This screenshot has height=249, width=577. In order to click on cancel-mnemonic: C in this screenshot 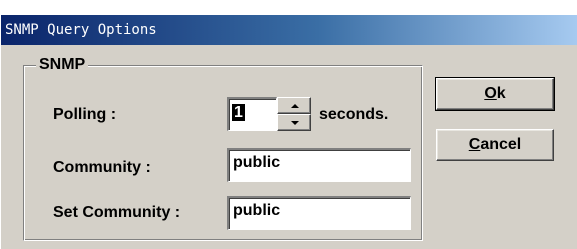, I will do `click(474, 144)`.